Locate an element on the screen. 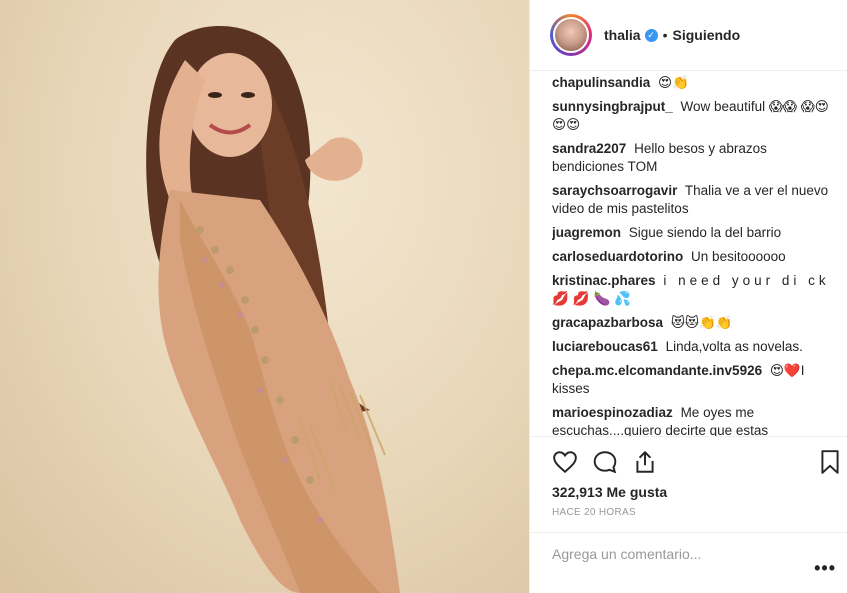  comment-item: juagremon Sigue siendo la del barrio is located at coordinates (692, 233).